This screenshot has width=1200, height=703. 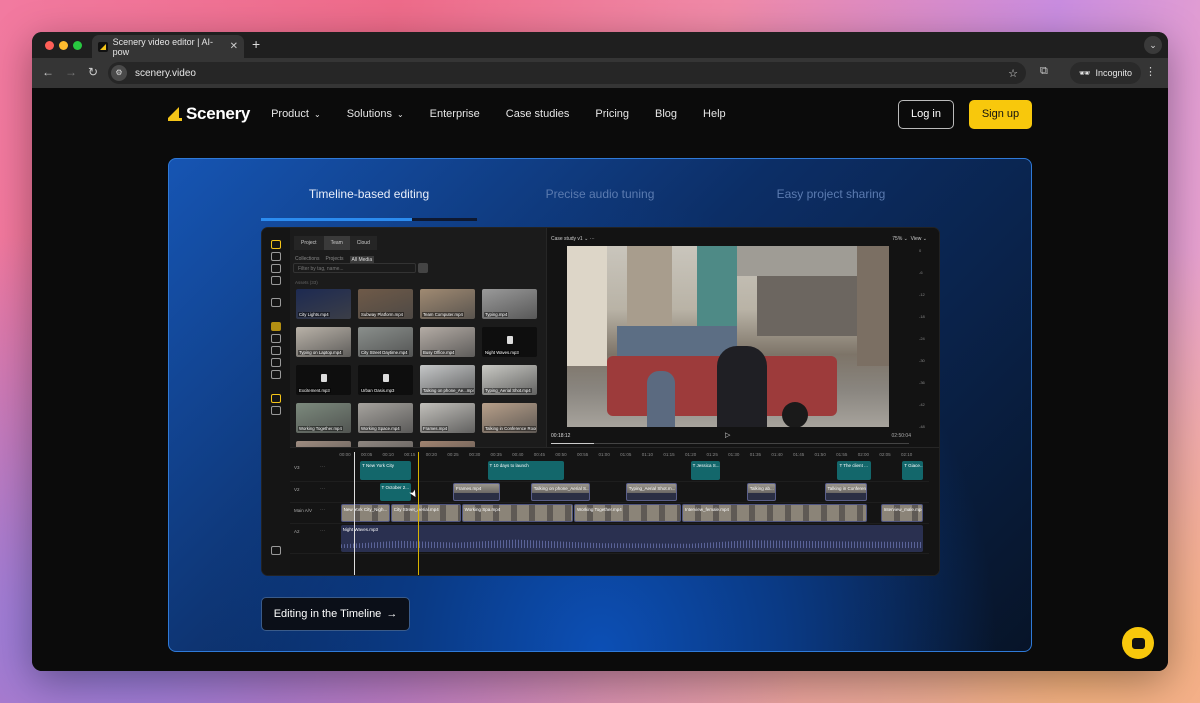 What do you see at coordinates (425, 513) in the screenshot?
I see `timeline-clip: City Street_Aerial.mp4` at bounding box center [425, 513].